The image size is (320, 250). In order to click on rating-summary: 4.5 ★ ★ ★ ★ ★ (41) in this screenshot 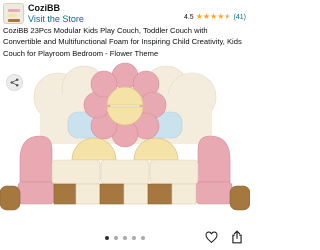, I will do `click(214, 17)`.